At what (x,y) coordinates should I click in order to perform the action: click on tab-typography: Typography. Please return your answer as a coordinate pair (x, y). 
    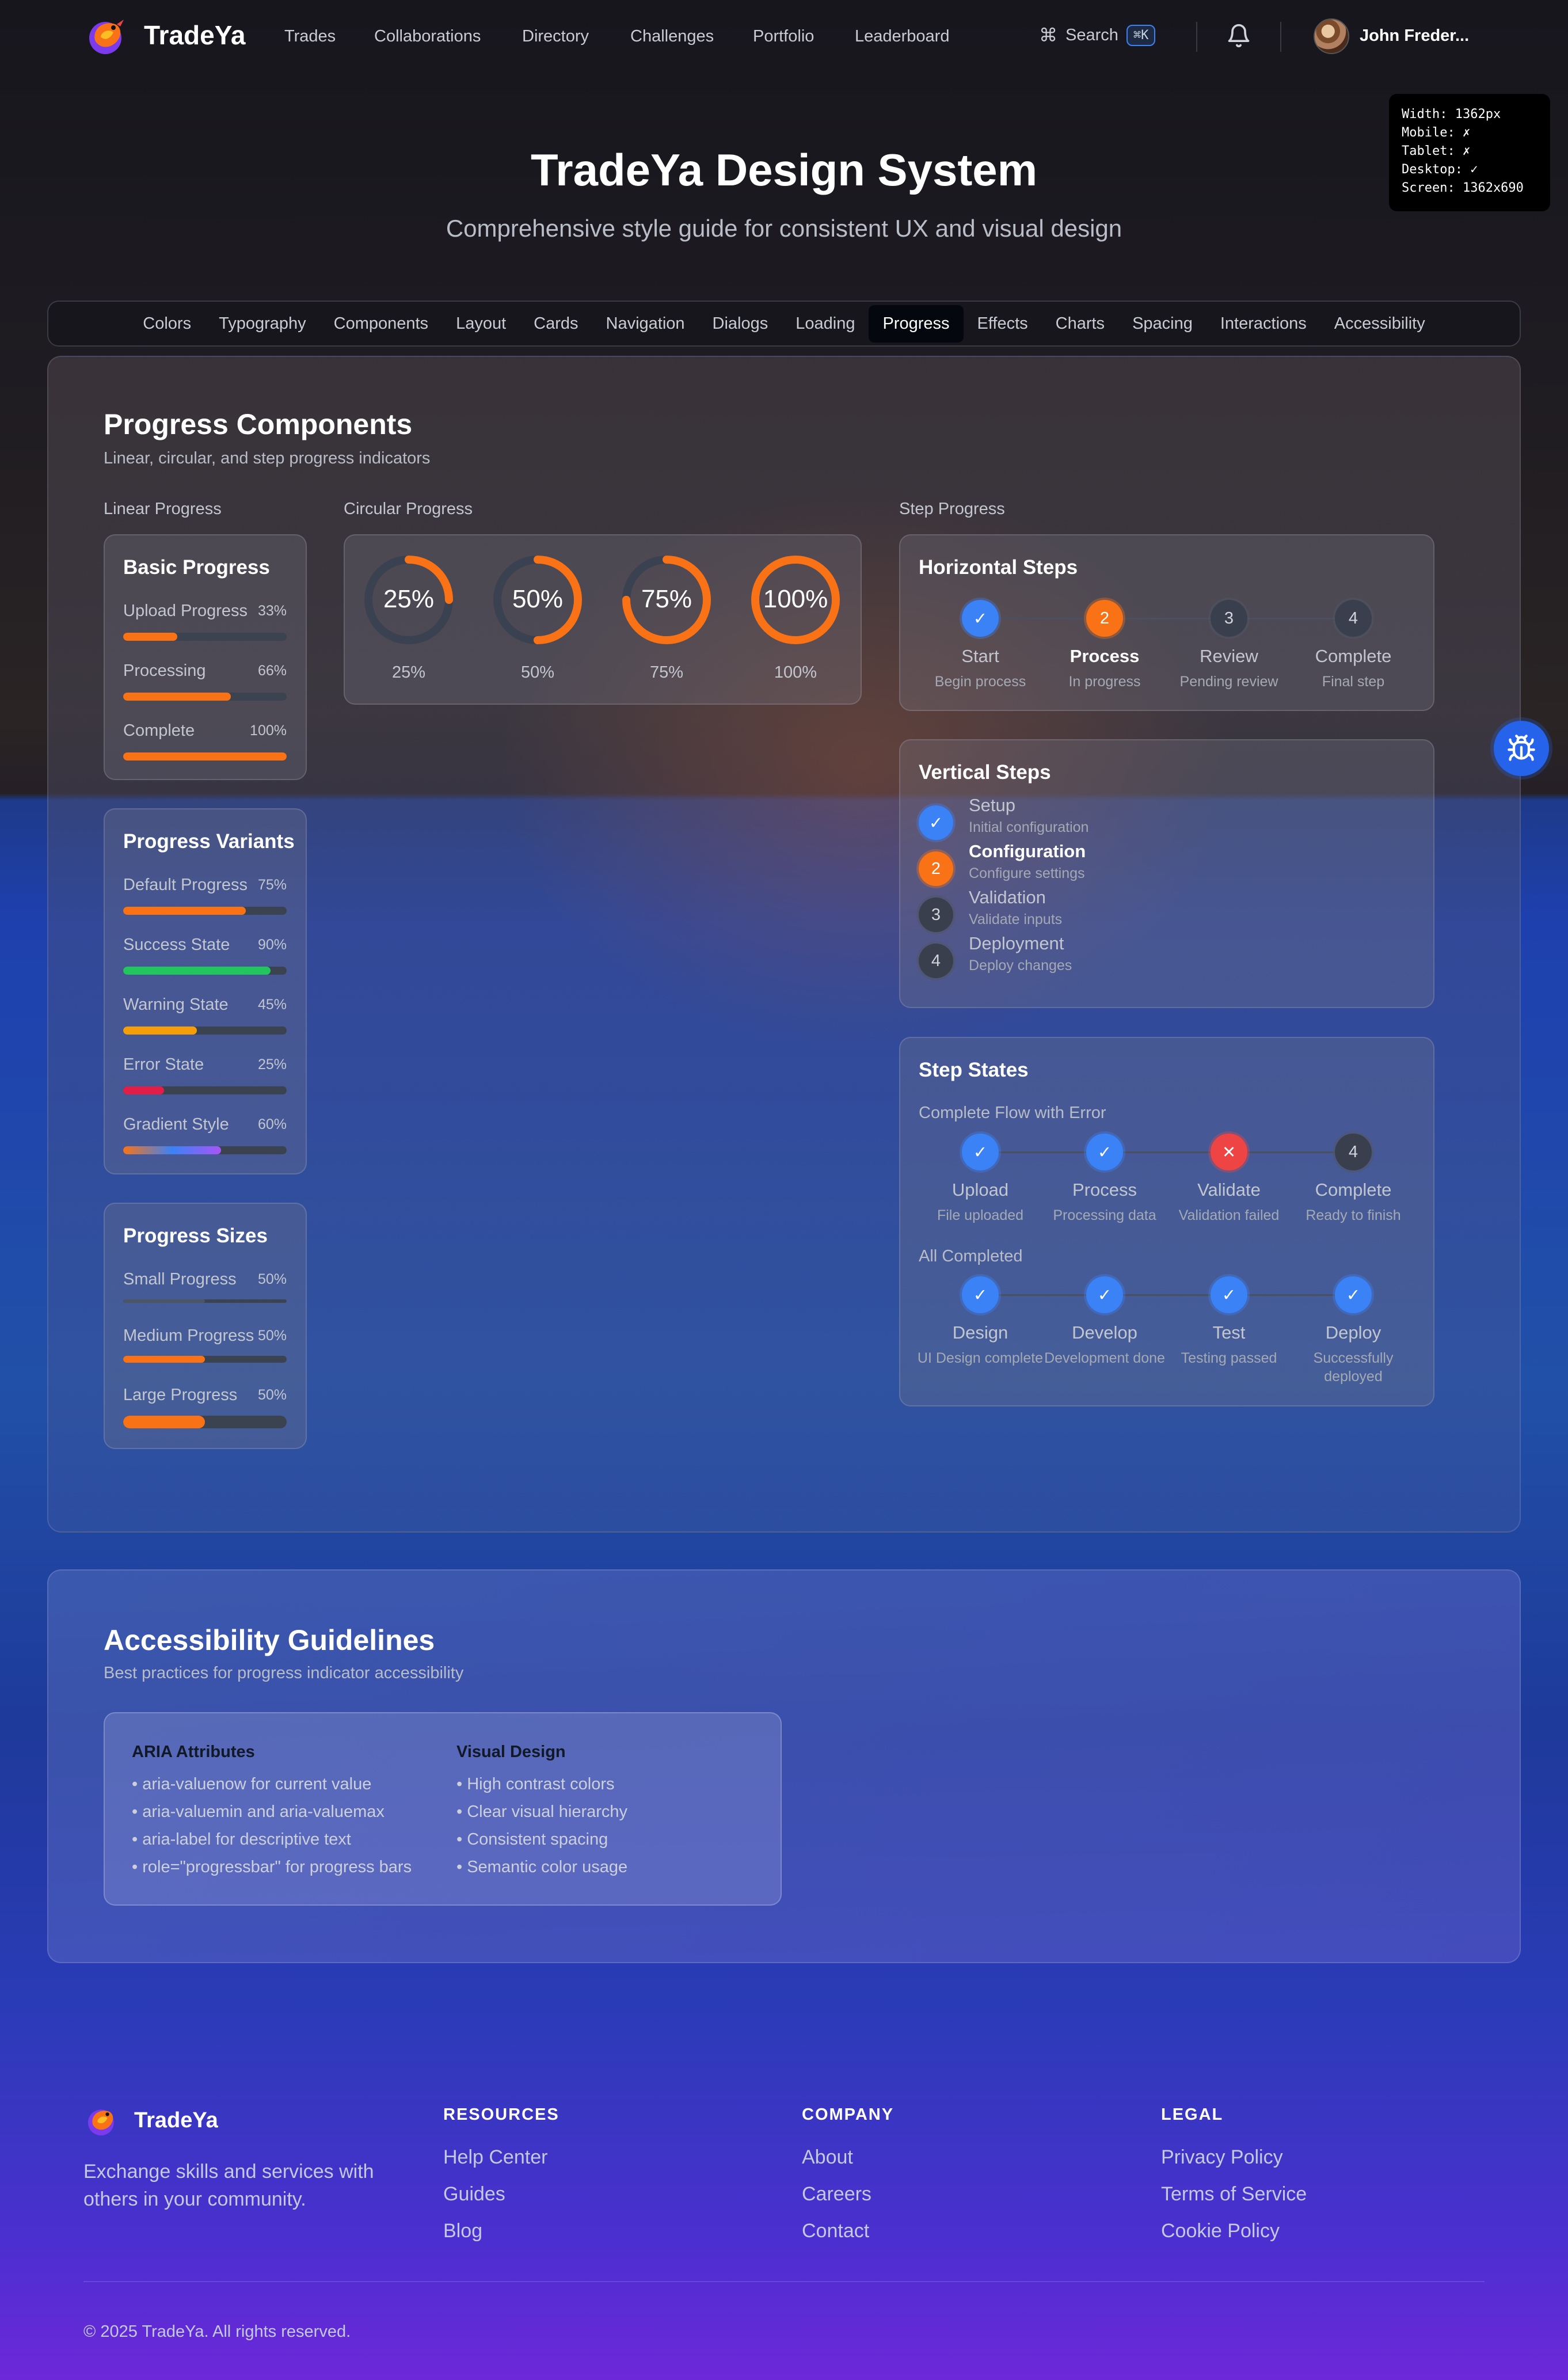
    Looking at the image, I should click on (262, 324).